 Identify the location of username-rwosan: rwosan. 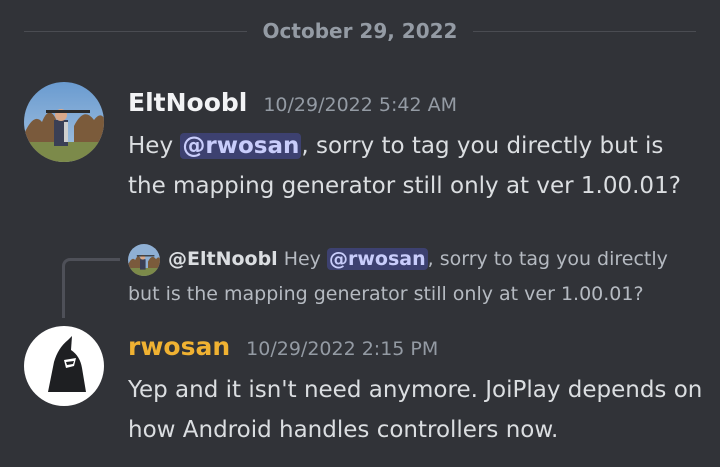
(179, 346).